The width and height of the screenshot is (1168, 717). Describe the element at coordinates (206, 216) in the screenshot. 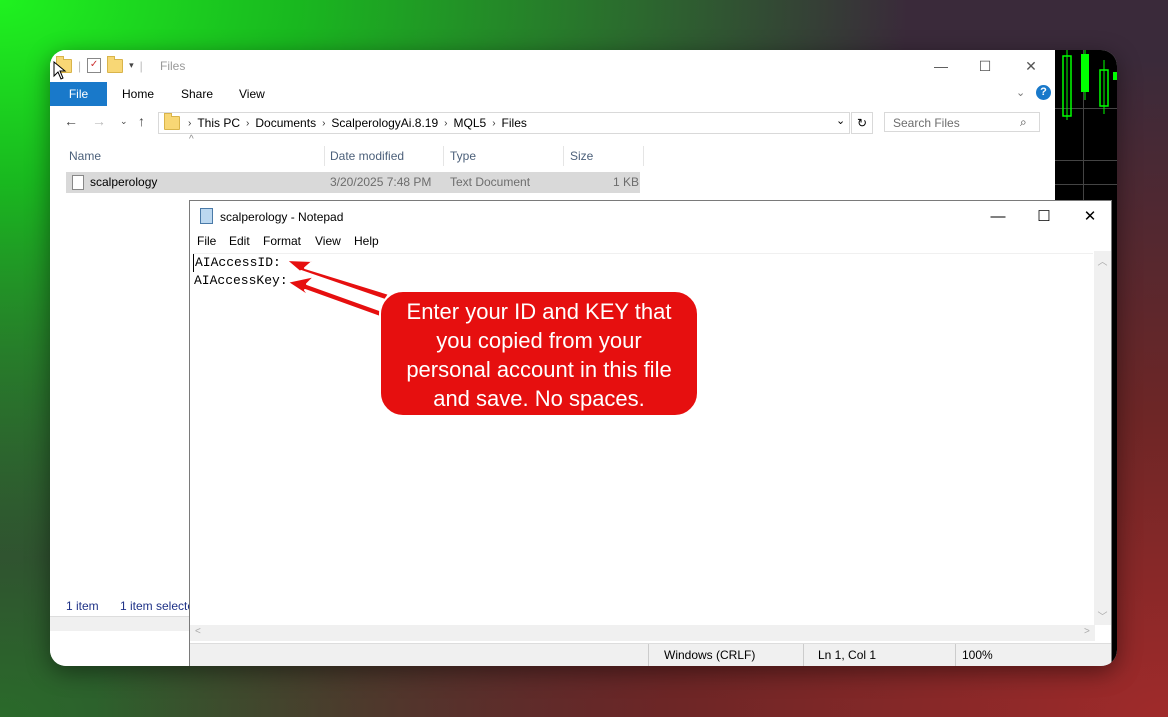

I see `notepad-icon` at that location.